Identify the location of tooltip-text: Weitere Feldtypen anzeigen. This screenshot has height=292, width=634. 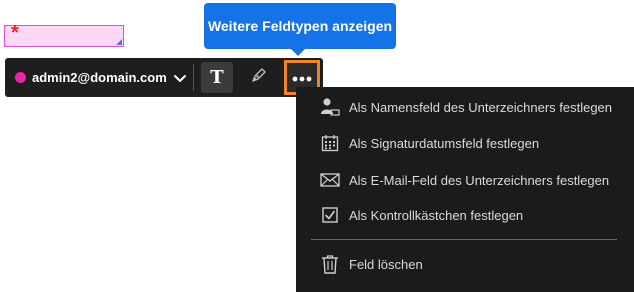
(300, 26).